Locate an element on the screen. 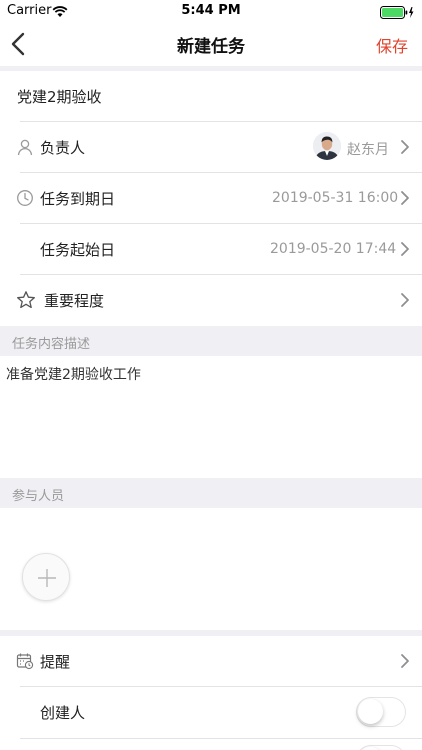 The width and height of the screenshot is (422, 750). navigation-bar: 新建任务 保存 is located at coordinates (211, 44).